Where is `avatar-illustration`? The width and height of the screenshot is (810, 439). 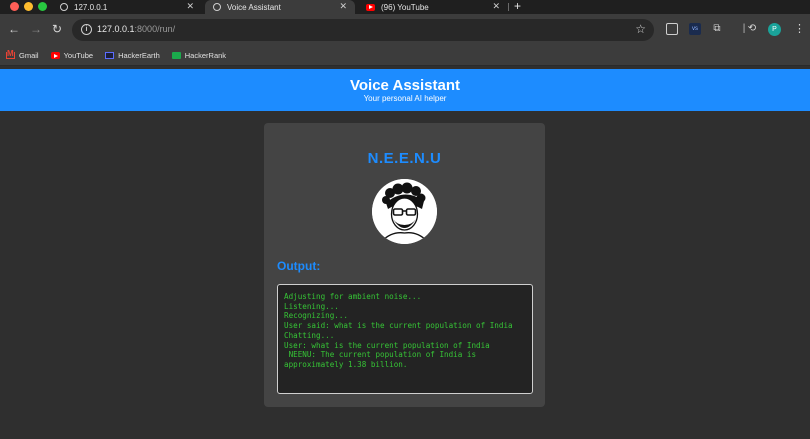 avatar-illustration is located at coordinates (404, 211).